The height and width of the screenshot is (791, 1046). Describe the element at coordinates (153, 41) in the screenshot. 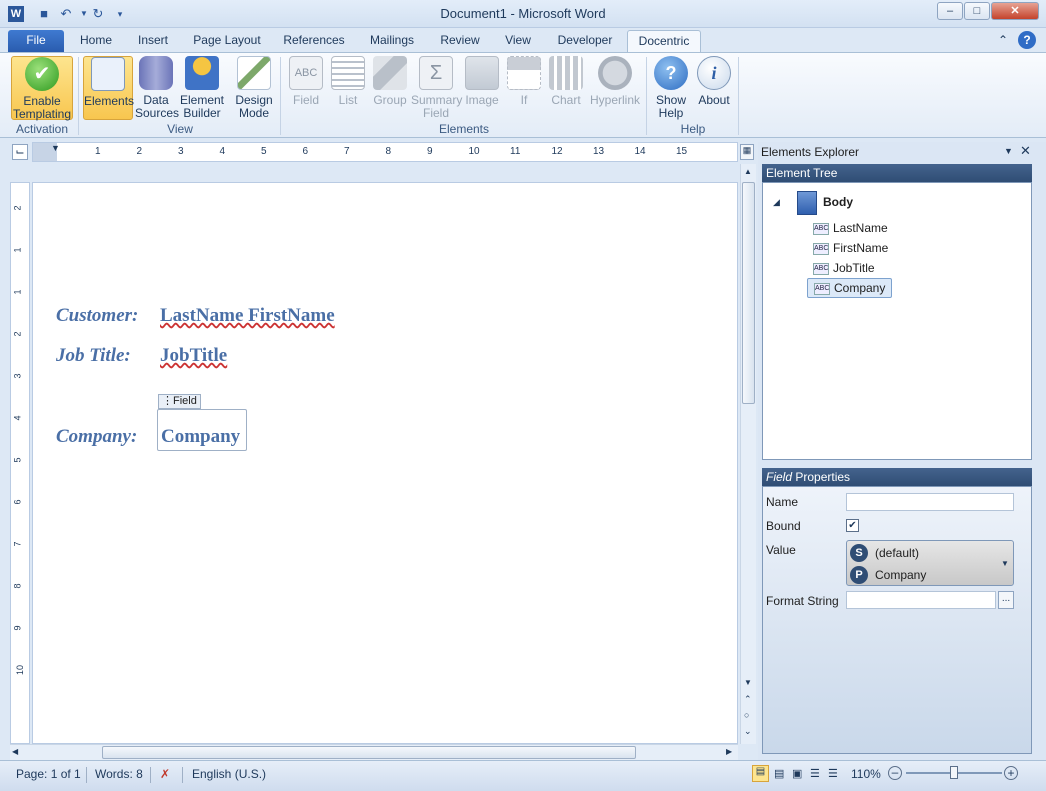

I see `tab-insert: Insert` at that location.